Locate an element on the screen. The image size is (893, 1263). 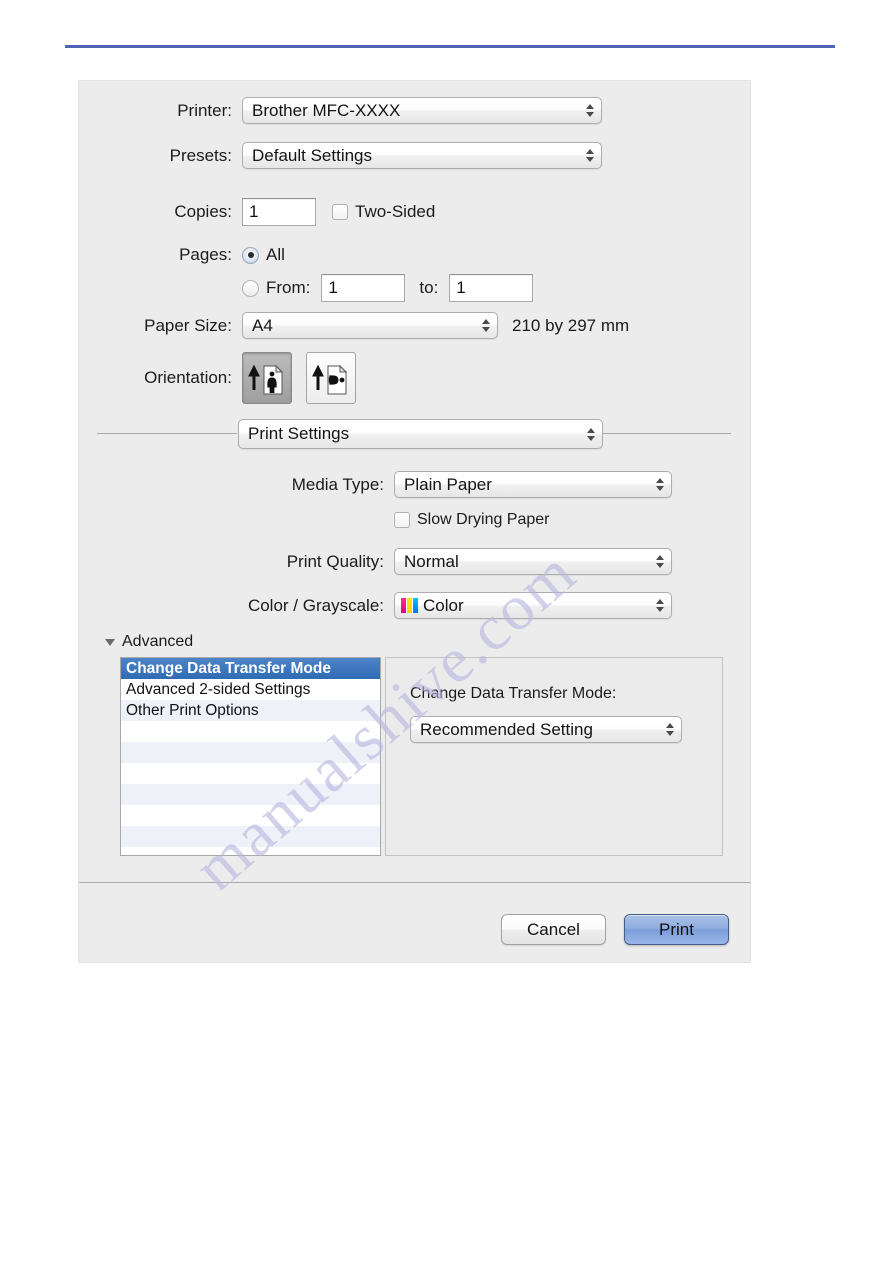
paper-size-row: Paper Size: A4 210 by 297 mm is located at coordinates (354, 325).